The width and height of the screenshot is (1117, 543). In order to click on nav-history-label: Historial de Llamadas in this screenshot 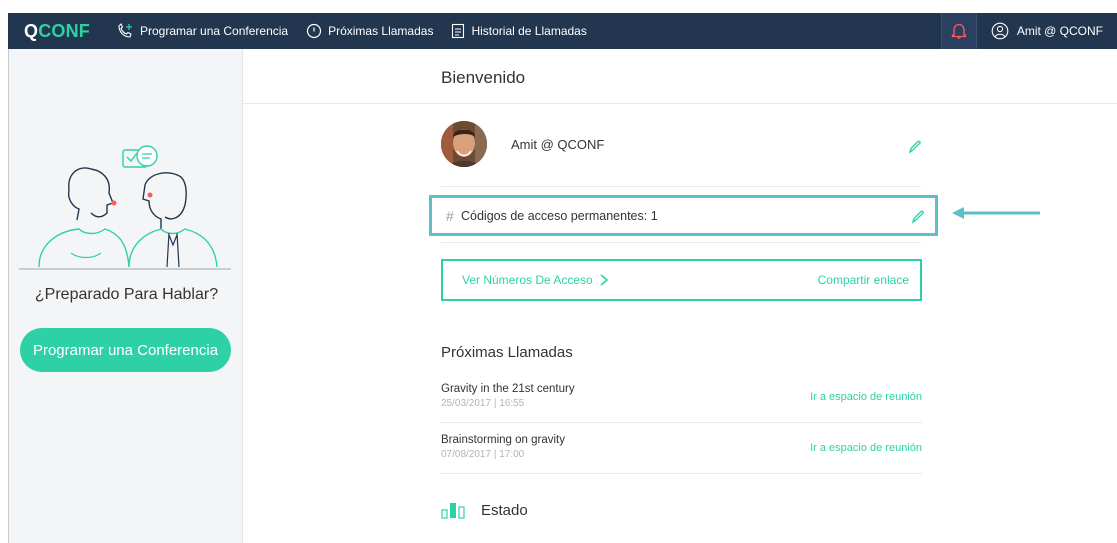, I will do `click(529, 31)`.